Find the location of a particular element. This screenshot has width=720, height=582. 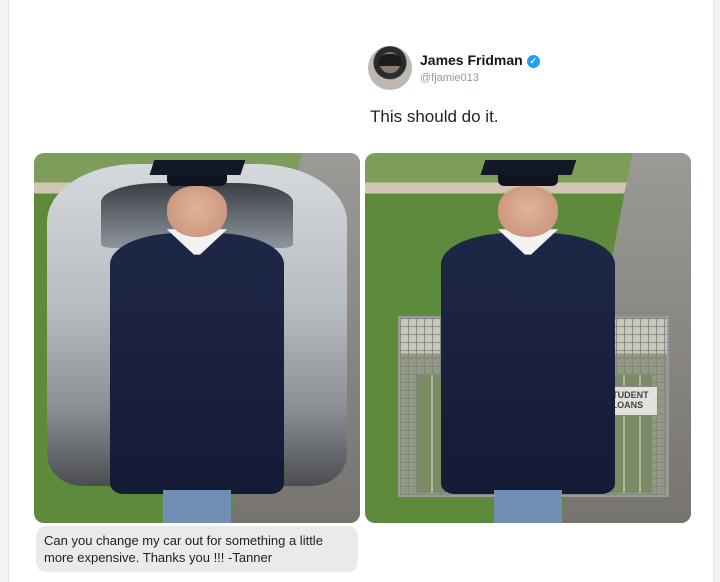

avatar is located at coordinates (390, 68).